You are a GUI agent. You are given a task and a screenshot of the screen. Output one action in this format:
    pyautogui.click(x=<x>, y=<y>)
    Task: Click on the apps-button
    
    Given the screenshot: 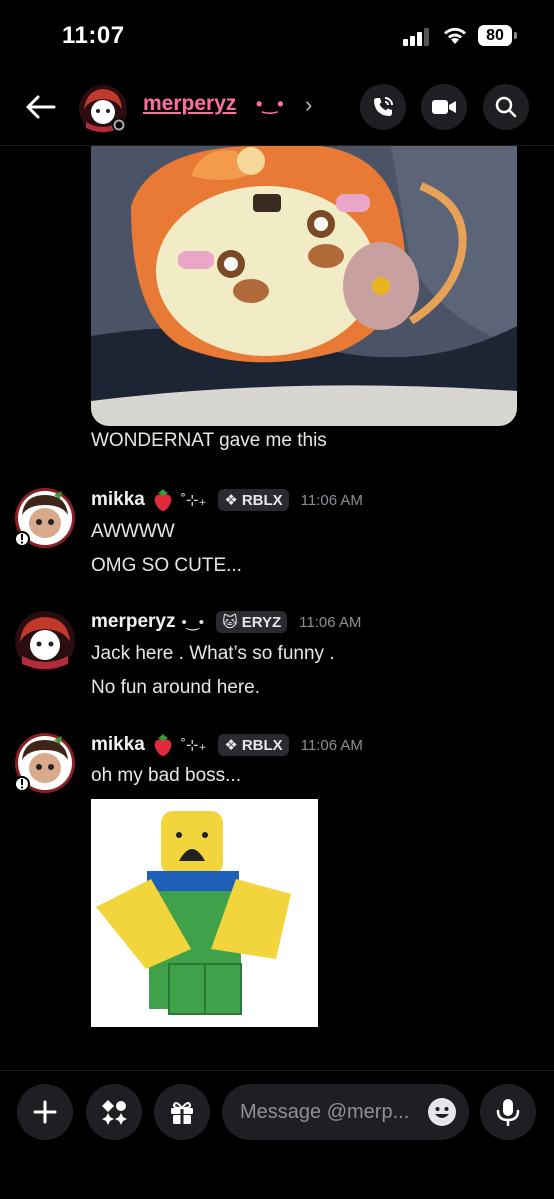 What is the action you would take?
    pyautogui.click(x=114, y=1112)
    